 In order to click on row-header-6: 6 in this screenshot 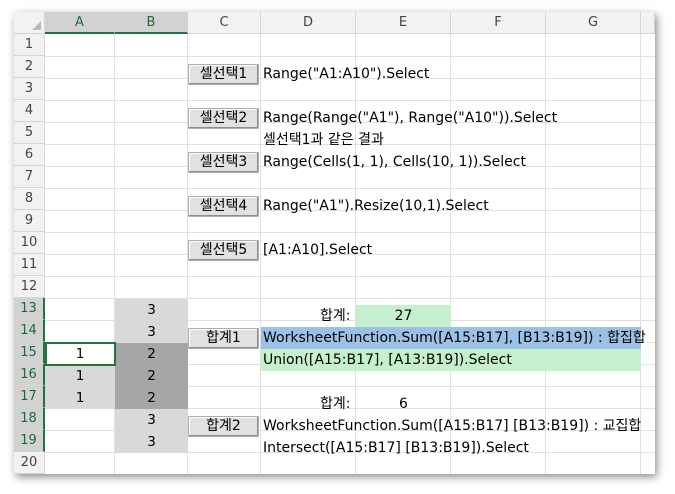, I will do `click(29, 155)`.